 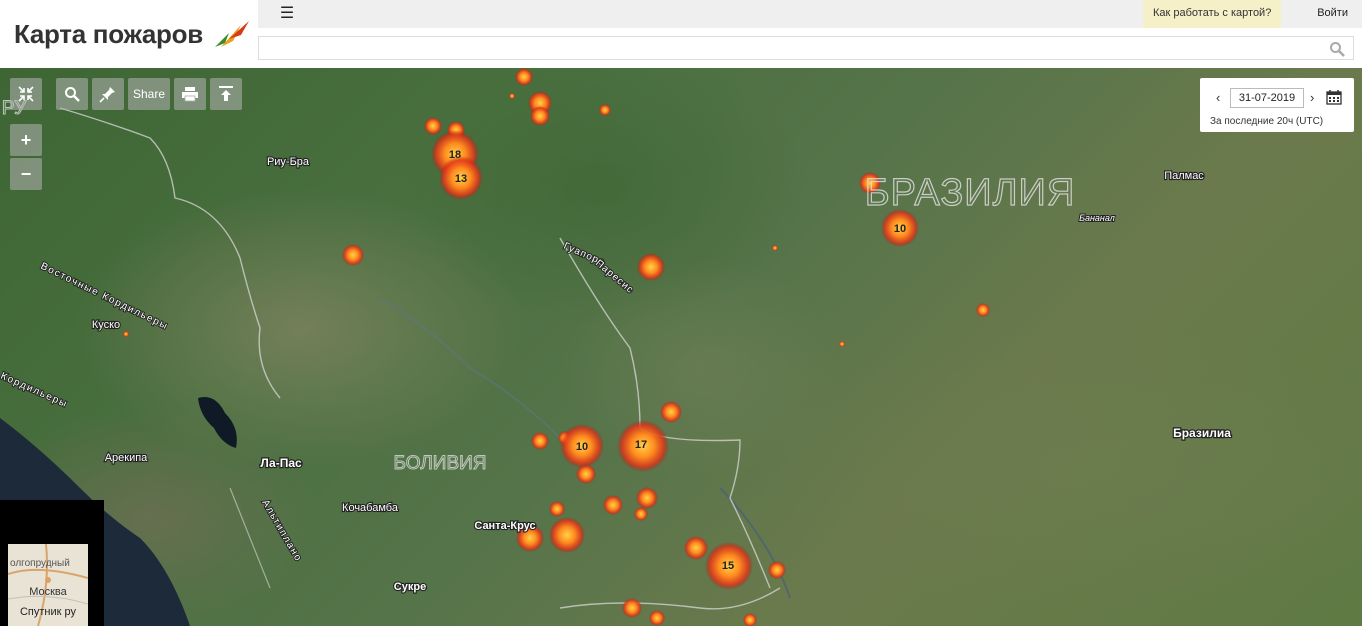 I want to click on login-link: Войти, so click(x=1332, y=14).